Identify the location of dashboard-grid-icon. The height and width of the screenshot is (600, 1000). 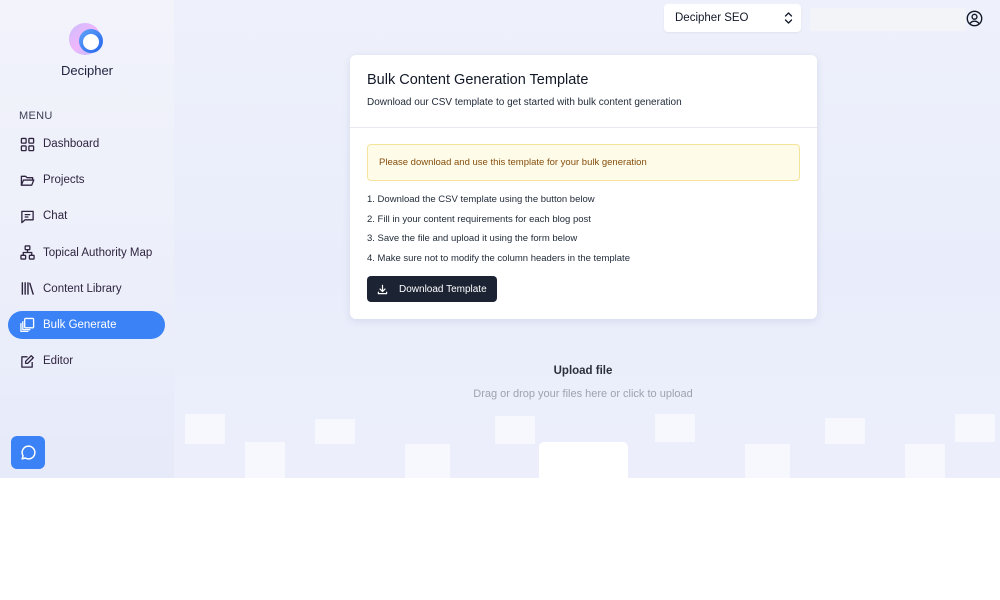
(27, 144).